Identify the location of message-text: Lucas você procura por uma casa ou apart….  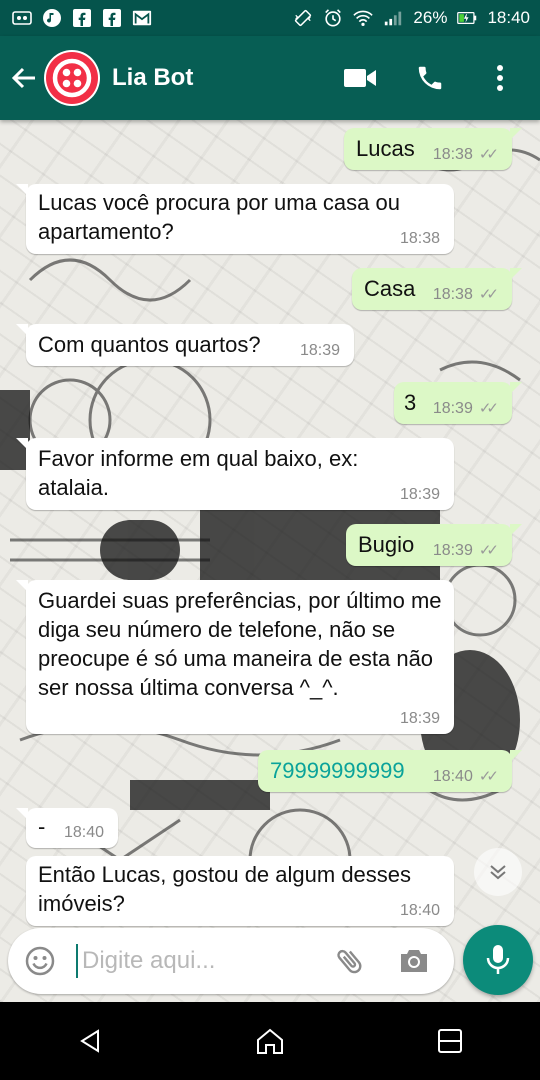
(219, 217).